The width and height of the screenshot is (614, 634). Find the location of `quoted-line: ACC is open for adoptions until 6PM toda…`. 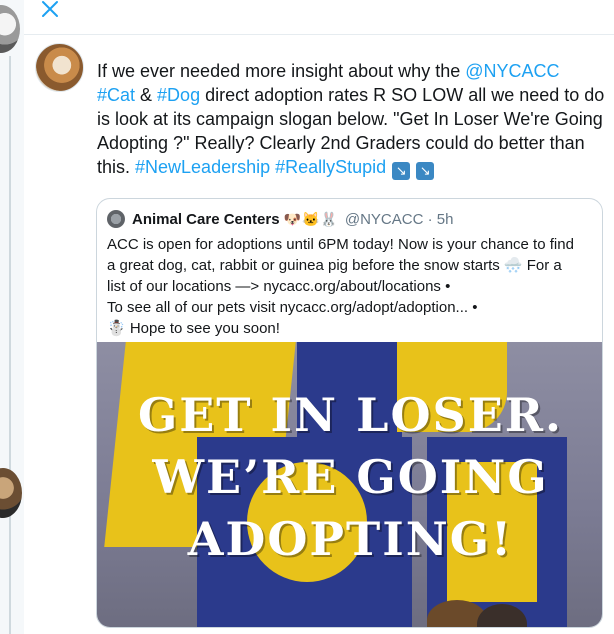

quoted-line: ACC is open for adoptions until 6PM toda… is located at coordinates (340, 244).